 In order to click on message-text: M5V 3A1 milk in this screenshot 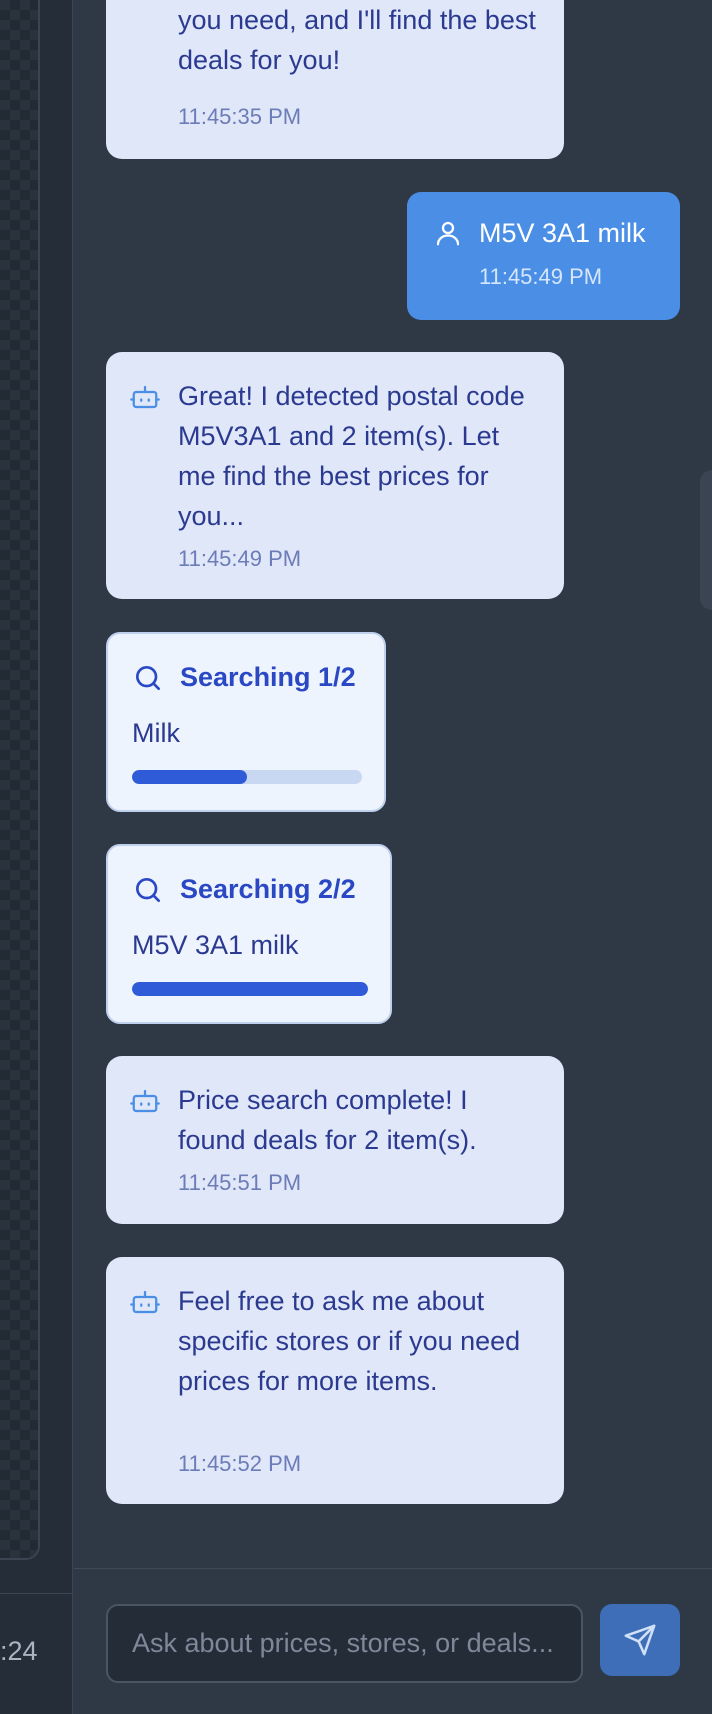, I will do `click(562, 233)`.